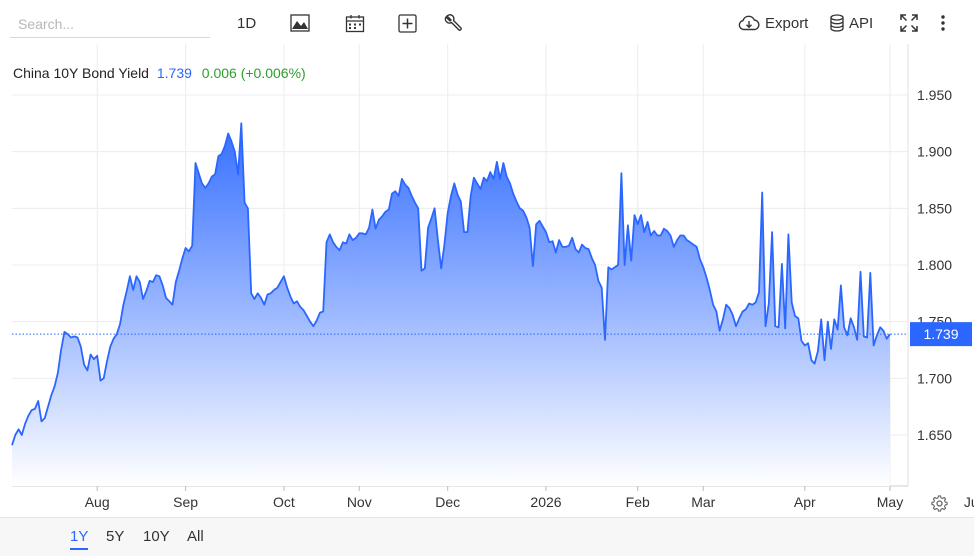 The width and height of the screenshot is (974, 556). Describe the element at coordinates (861, 23) in the screenshot. I see `api-label: API` at that location.